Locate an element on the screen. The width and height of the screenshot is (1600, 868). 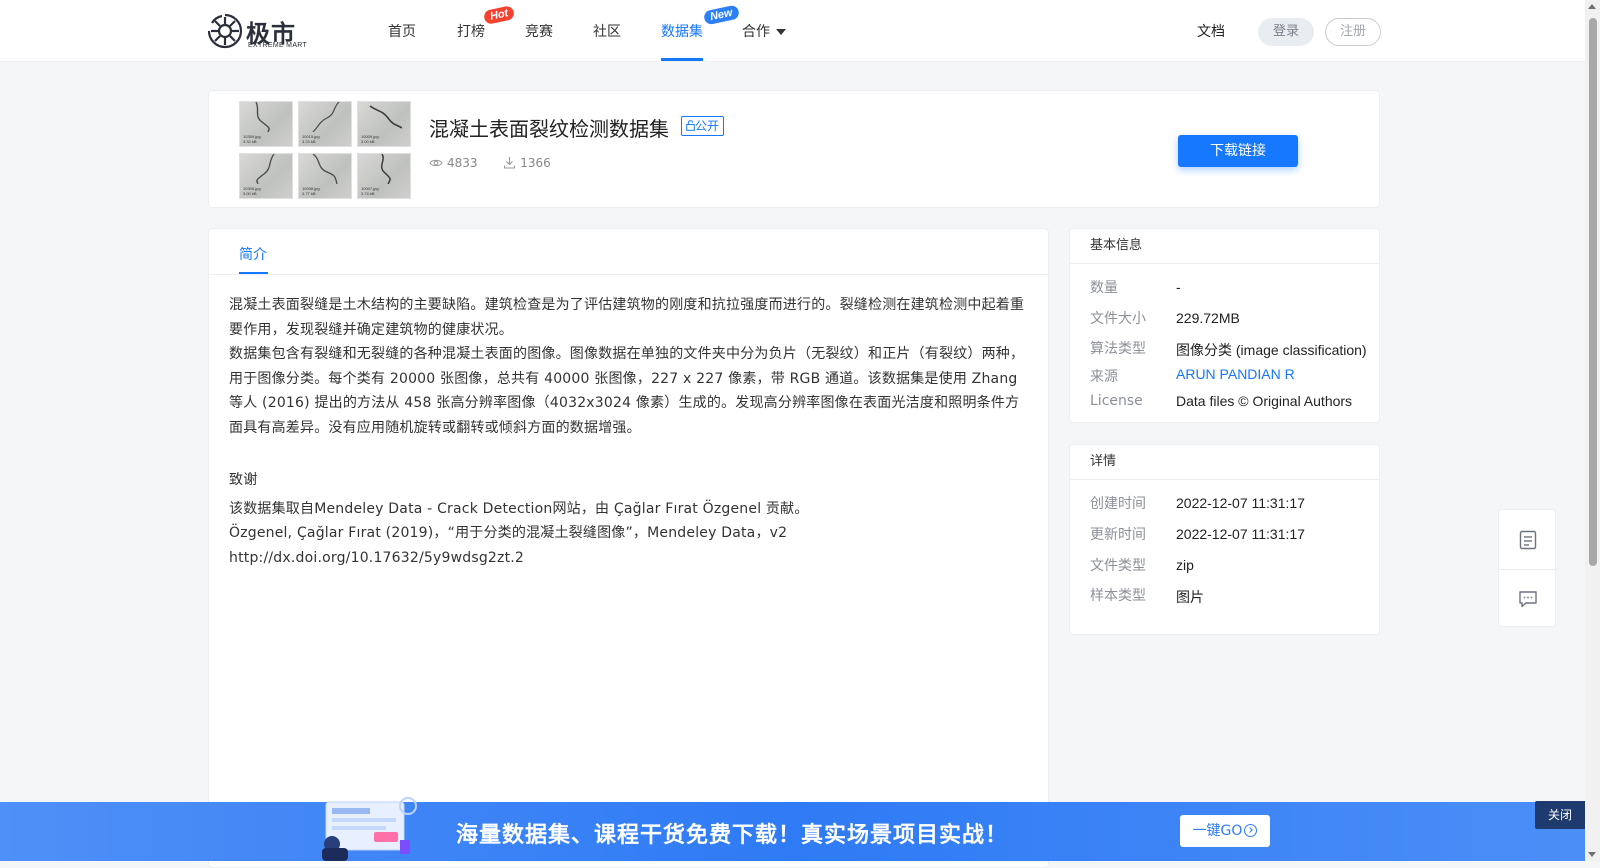
detail-key: 样本类型 is located at coordinates (1118, 596).